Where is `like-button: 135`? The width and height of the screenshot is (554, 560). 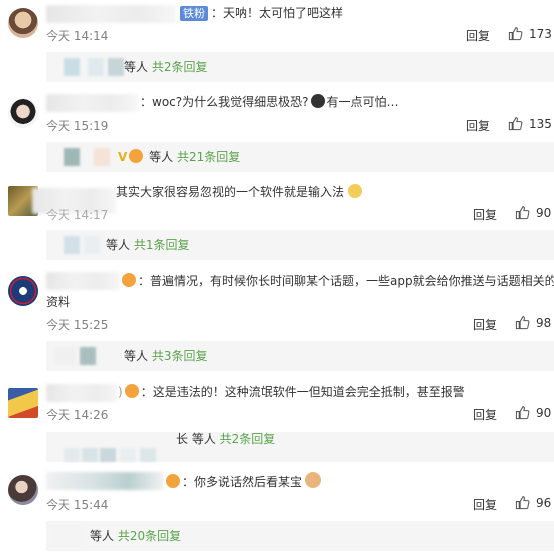 like-button: 135 is located at coordinates (530, 123).